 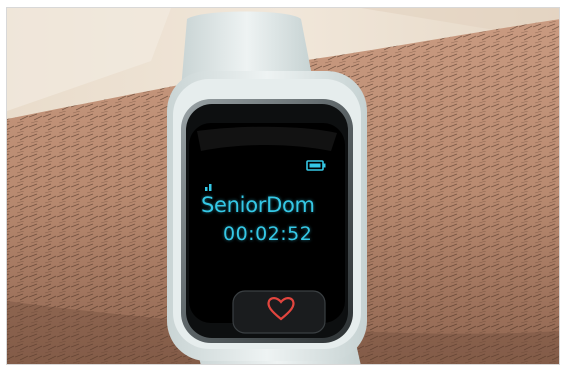 I want to click on sos-button, so click(x=279, y=312).